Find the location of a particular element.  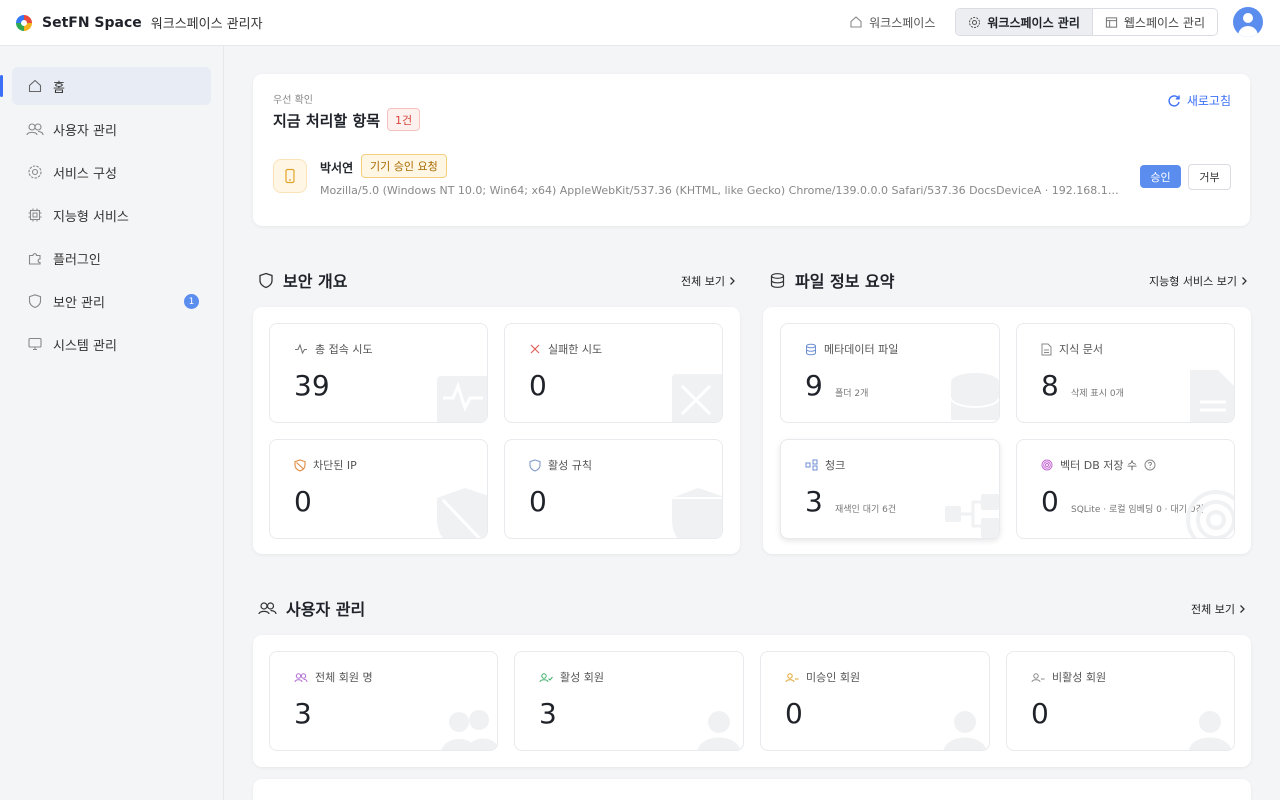

blocked-shield-icon is located at coordinates (300, 465).